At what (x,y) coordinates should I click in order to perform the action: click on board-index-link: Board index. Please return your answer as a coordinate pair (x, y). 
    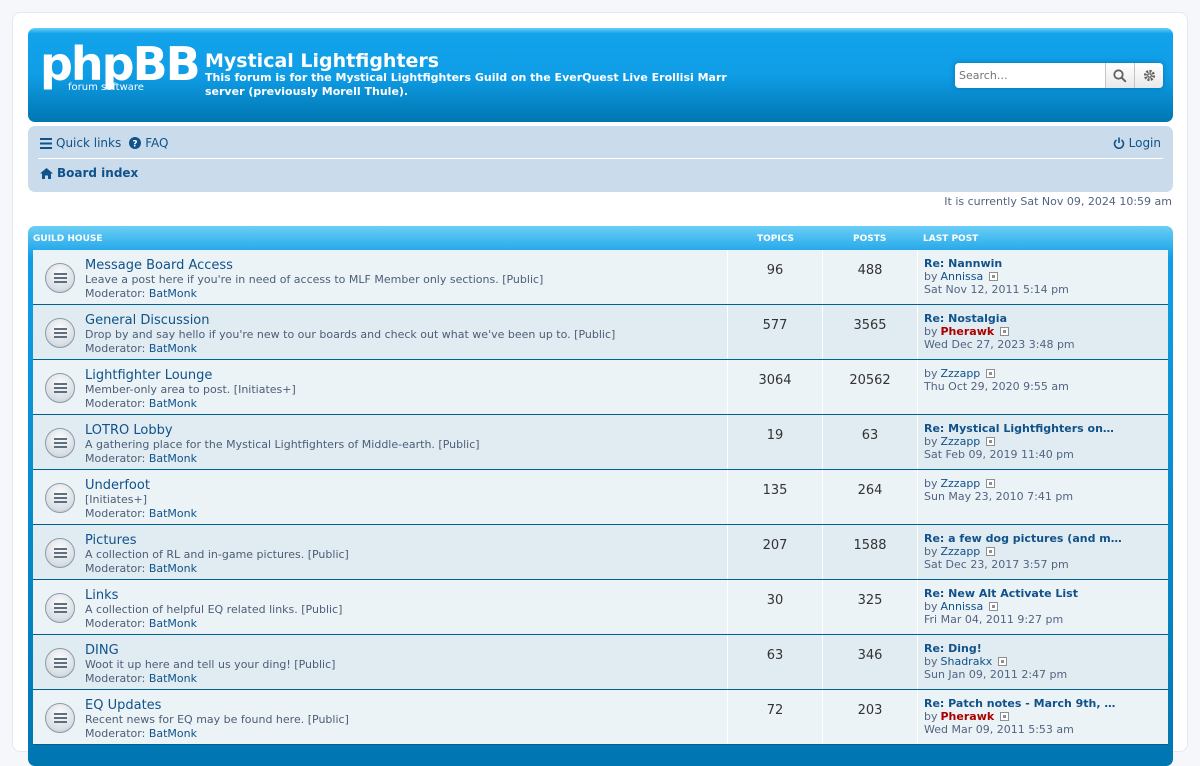
    Looking at the image, I should click on (97, 173).